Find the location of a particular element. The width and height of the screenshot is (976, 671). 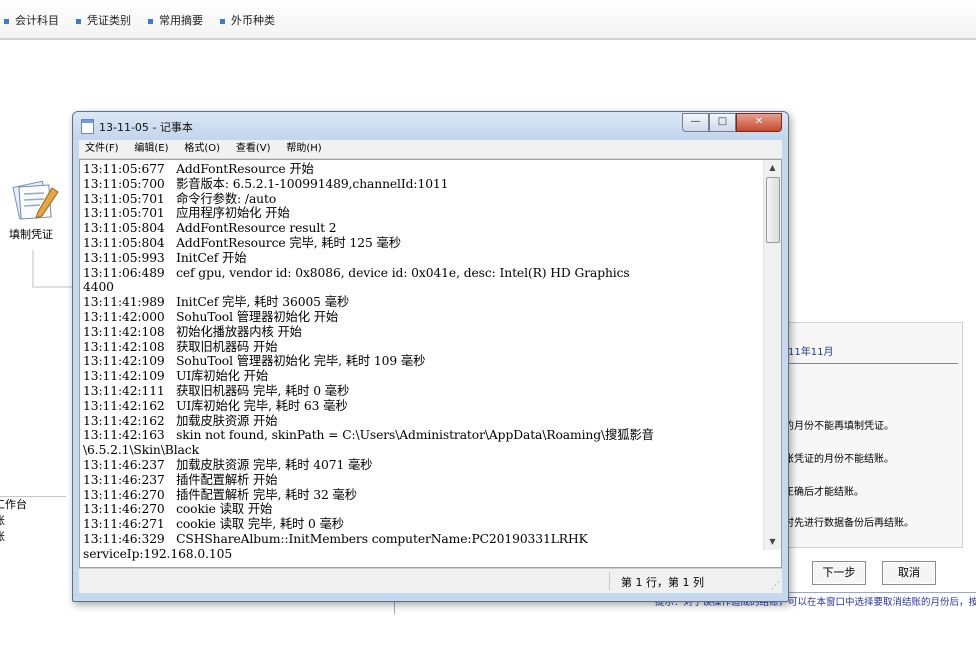

menu-edit: 编辑(E) is located at coordinates (151, 148).